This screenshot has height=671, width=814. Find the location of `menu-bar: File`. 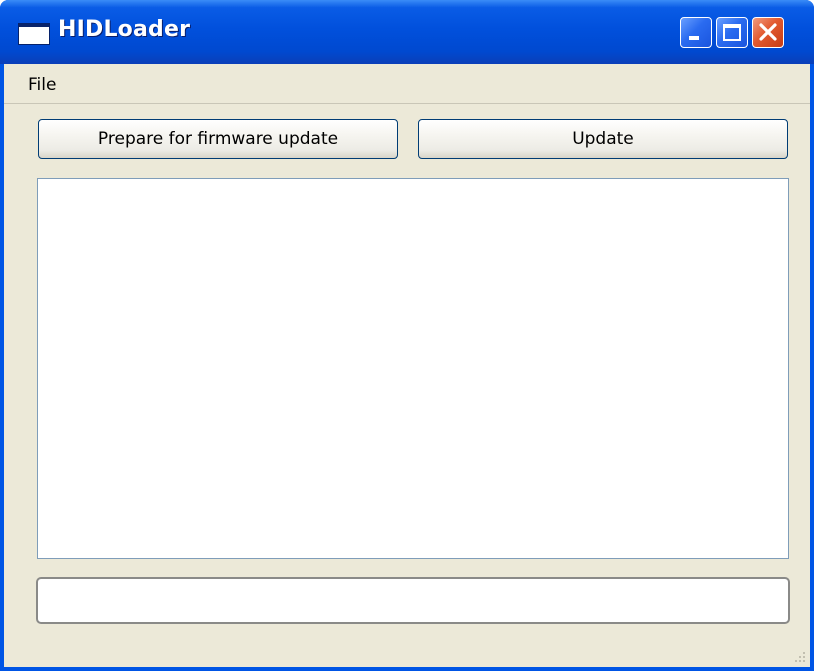

menu-bar: File is located at coordinates (407, 84).